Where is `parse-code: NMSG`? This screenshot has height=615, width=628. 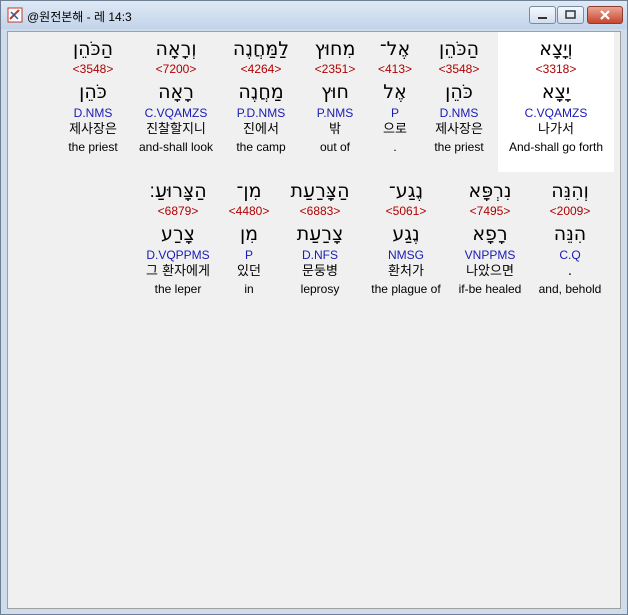 parse-code: NMSG is located at coordinates (406, 255).